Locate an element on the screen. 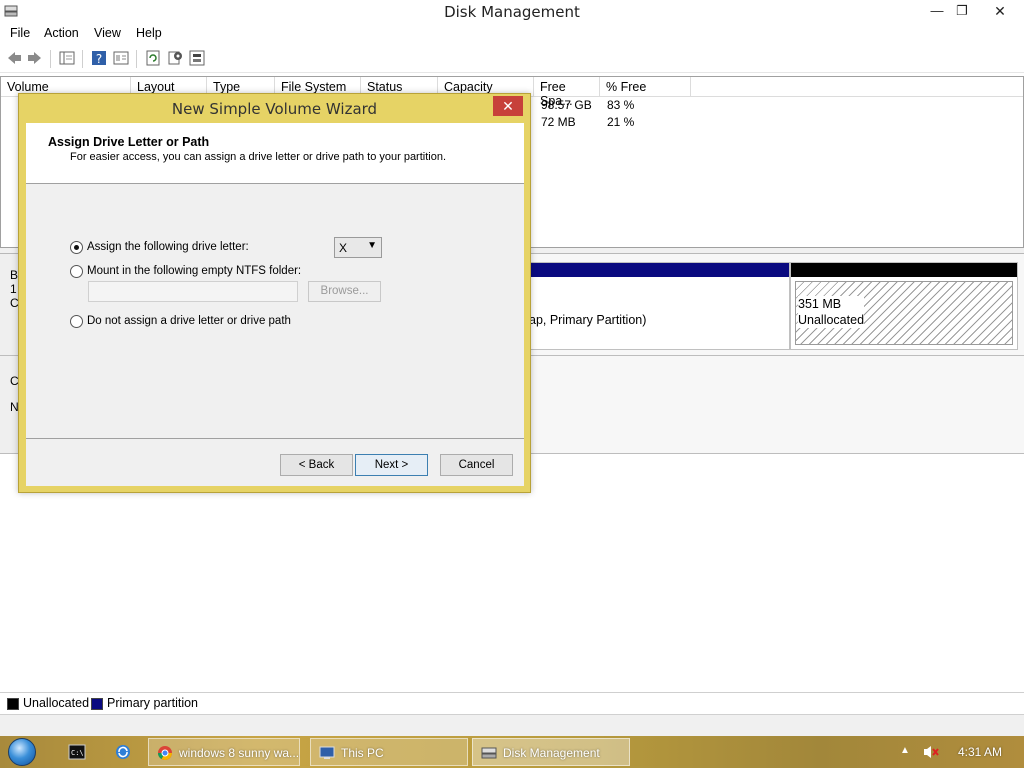  assign-letter-radio is located at coordinates (76, 247).